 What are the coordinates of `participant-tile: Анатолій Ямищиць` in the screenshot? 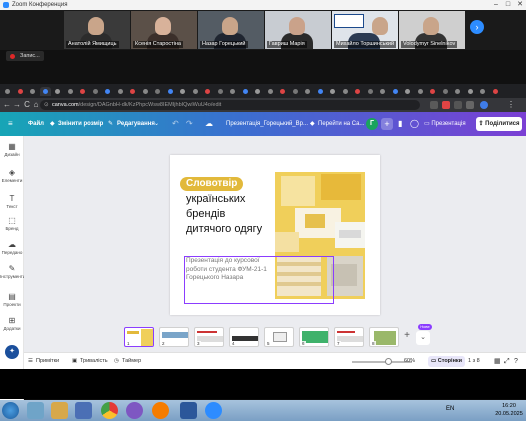 It's located at (97, 30).